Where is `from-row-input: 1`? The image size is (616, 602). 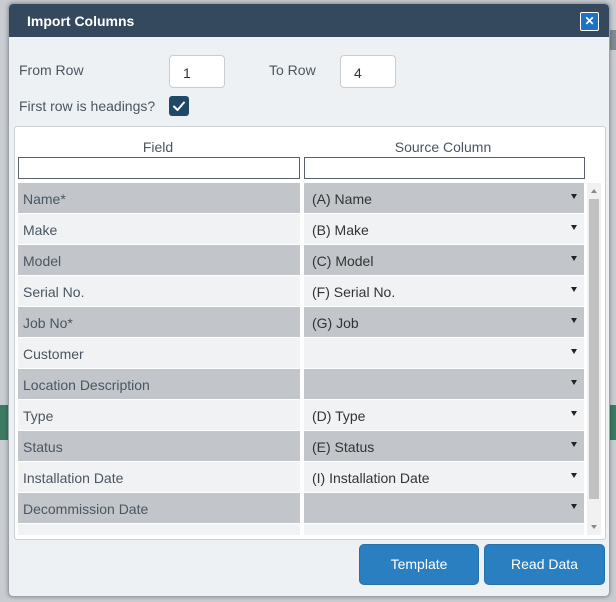 from-row-input: 1 is located at coordinates (197, 71).